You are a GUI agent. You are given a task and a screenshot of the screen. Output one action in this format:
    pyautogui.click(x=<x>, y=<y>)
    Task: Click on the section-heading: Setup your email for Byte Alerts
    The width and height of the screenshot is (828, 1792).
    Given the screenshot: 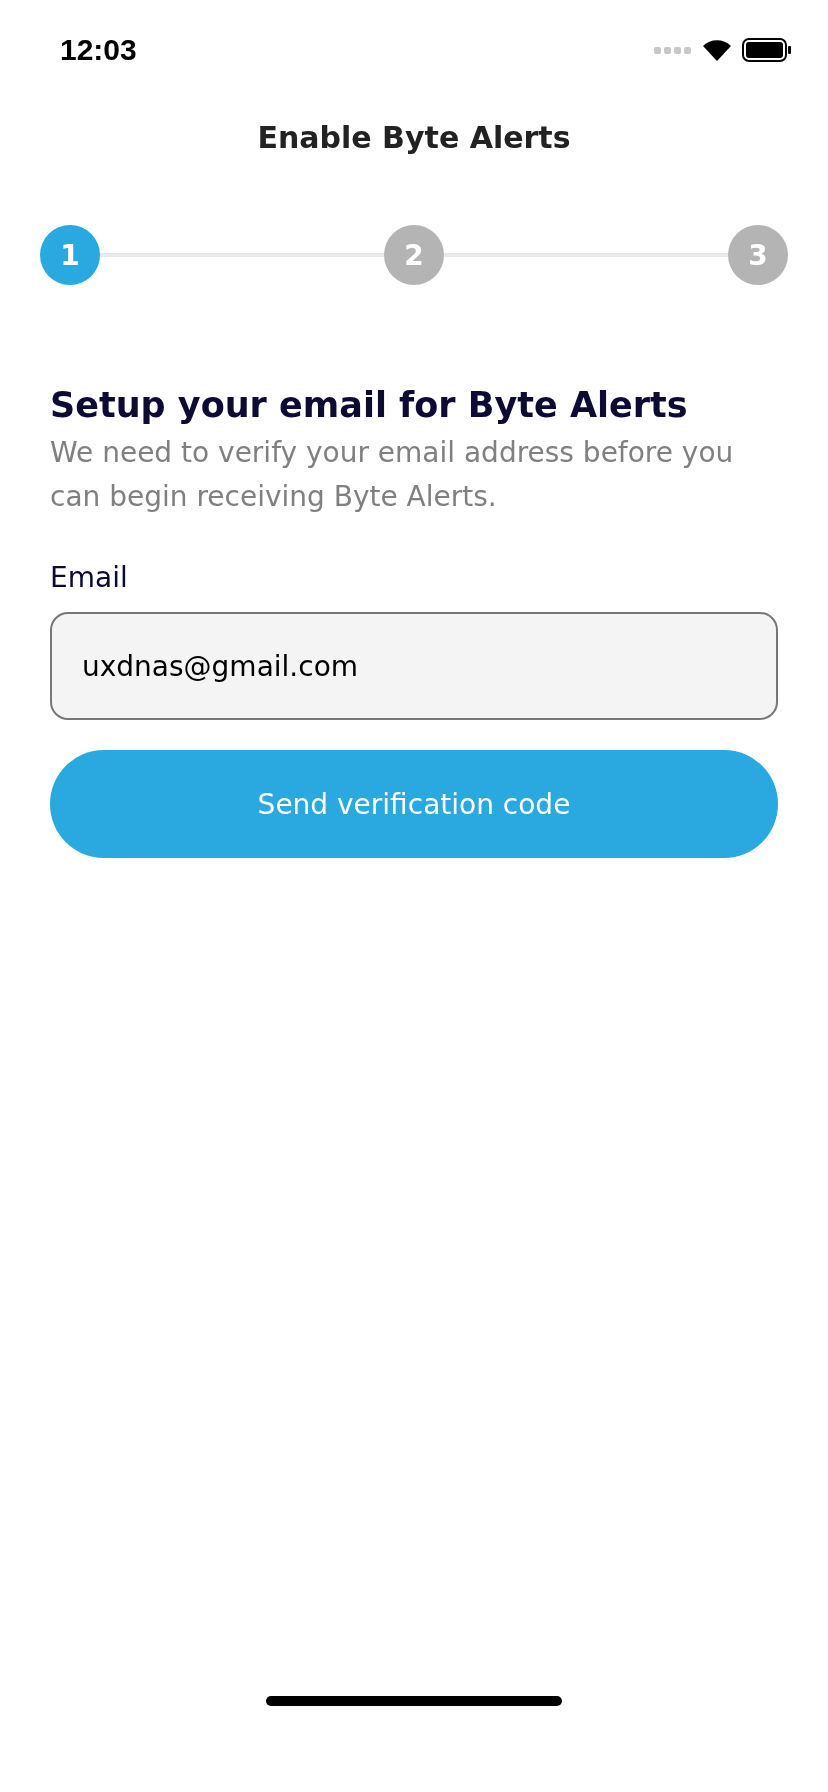 What is the action you would take?
    pyautogui.click(x=369, y=405)
    